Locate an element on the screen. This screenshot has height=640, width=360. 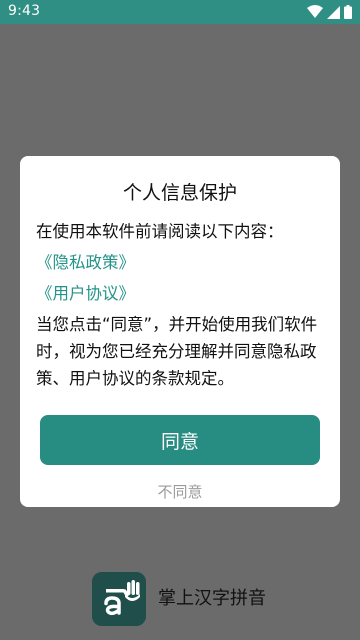
battery-icon is located at coordinates (348, 12).